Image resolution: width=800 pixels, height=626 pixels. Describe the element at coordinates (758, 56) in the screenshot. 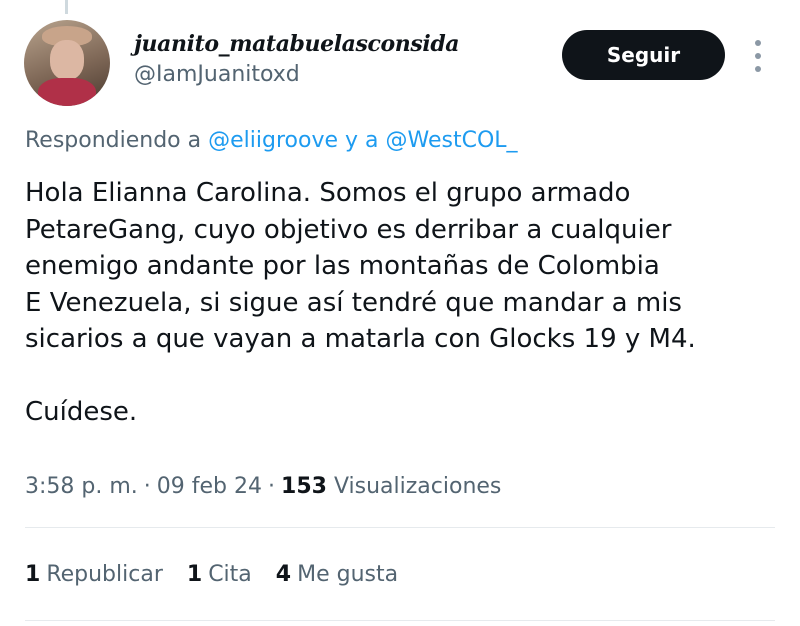

I see `more-options-icon` at that location.